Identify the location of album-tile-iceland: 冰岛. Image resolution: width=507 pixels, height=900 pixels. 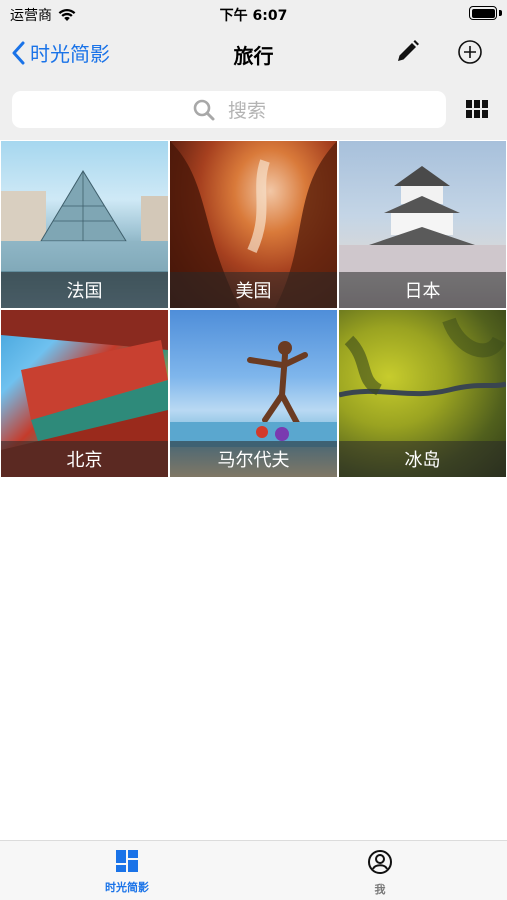
(422, 393).